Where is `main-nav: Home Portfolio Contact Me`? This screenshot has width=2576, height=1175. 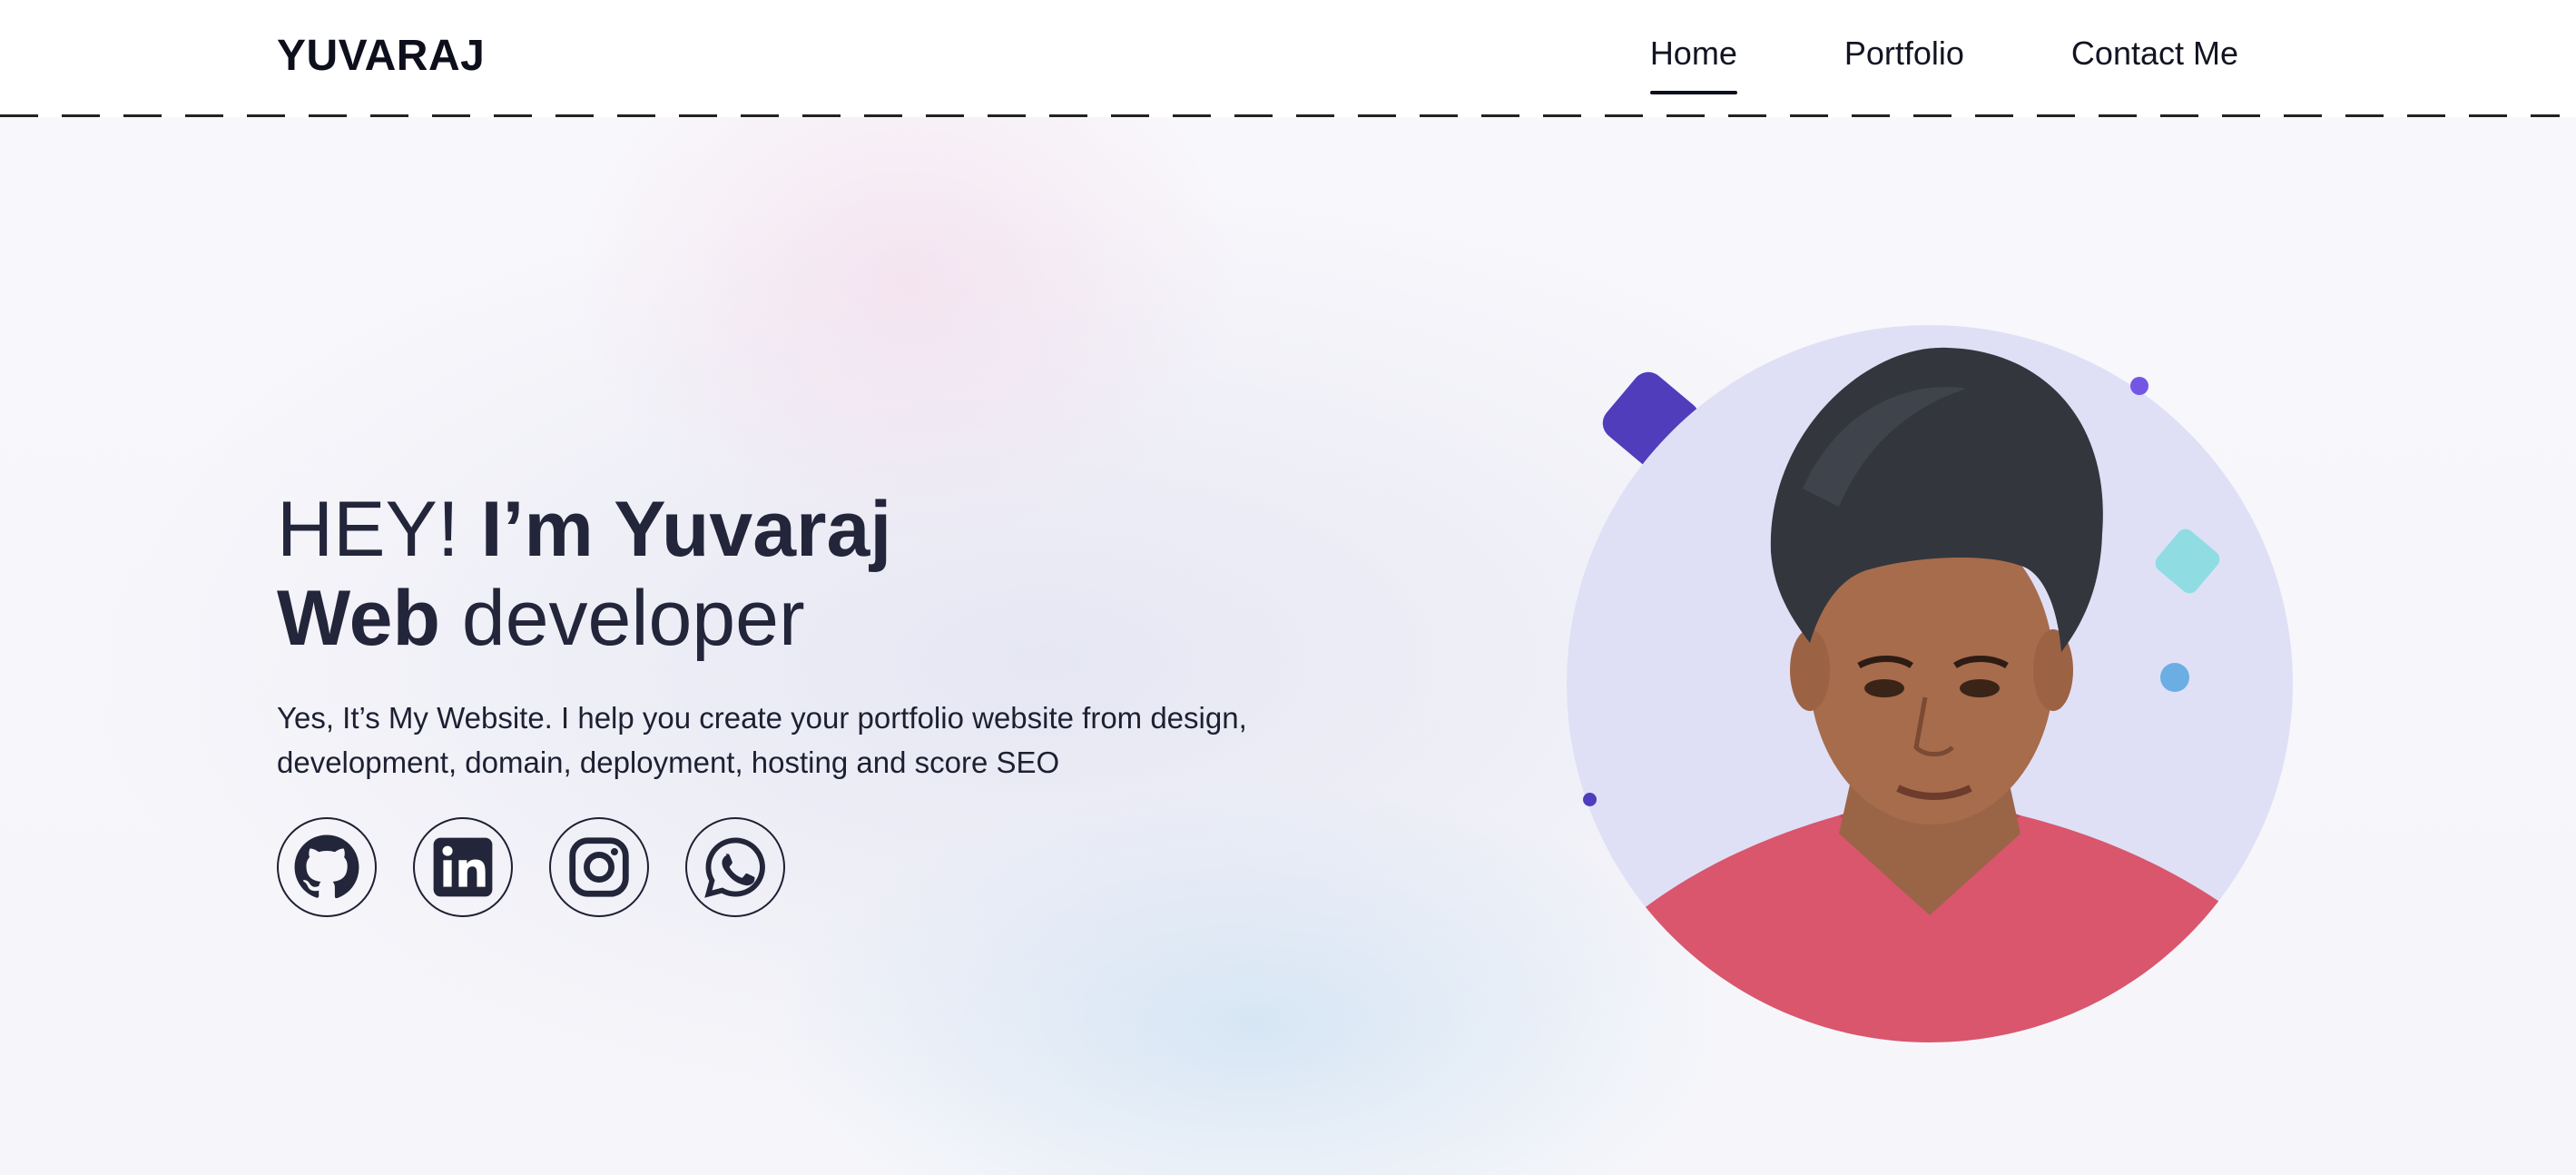
main-nav: Home Portfolio Contact Me is located at coordinates (1943, 58).